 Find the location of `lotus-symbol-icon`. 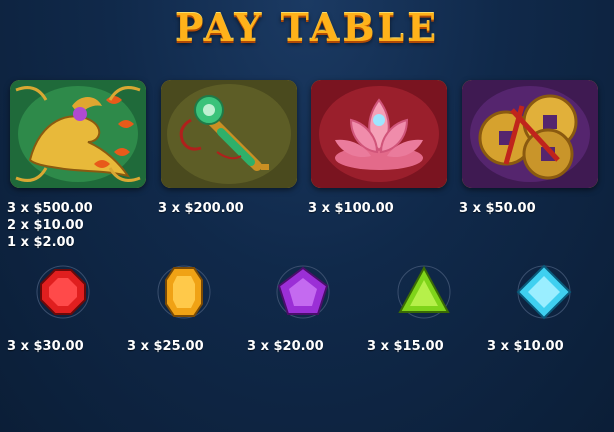

lotus-symbol-icon is located at coordinates (379, 134).